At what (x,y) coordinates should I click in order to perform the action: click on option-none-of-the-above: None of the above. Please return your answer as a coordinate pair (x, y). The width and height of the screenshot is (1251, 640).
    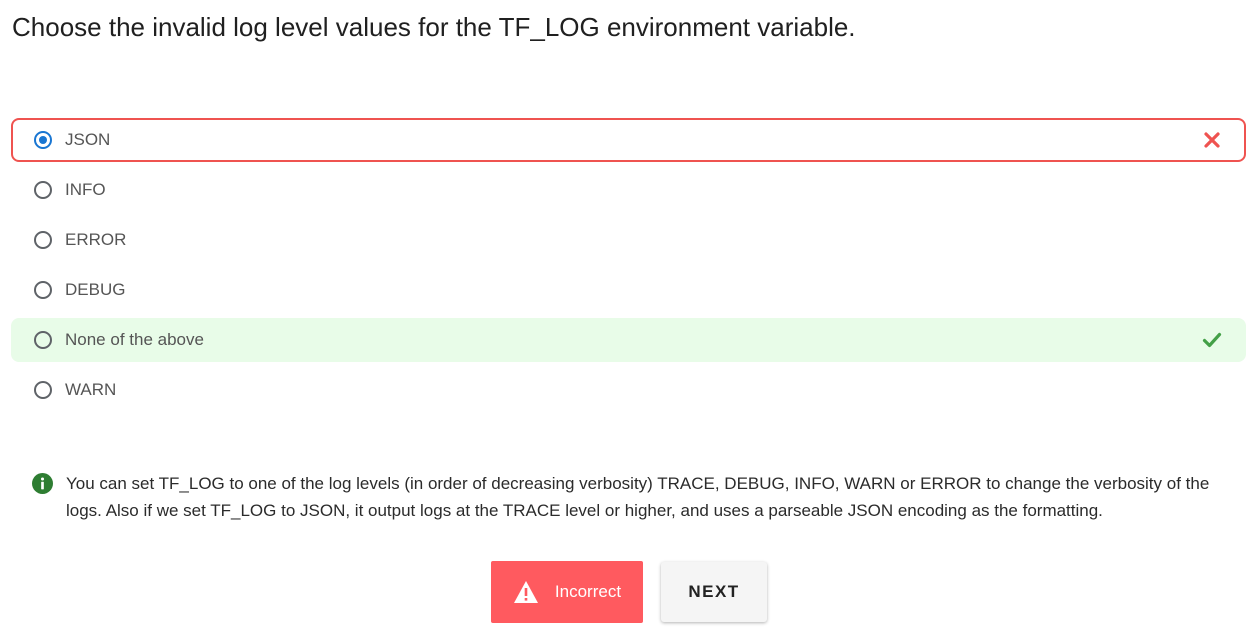
    Looking at the image, I should click on (628, 340).